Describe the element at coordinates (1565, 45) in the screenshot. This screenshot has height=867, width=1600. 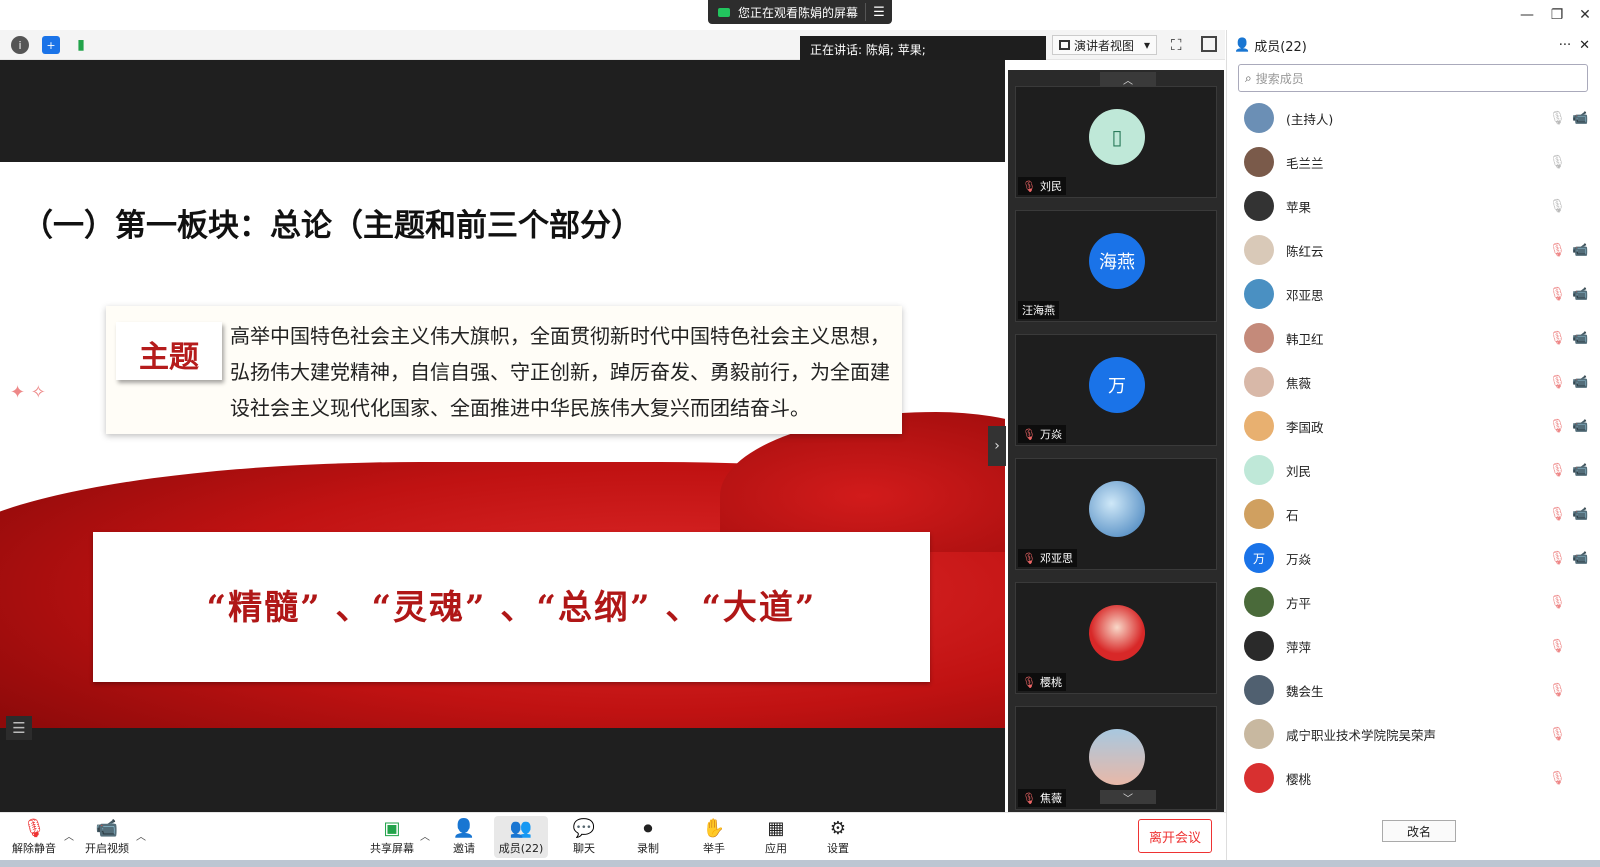
I see `more-icon: ···` at that location.